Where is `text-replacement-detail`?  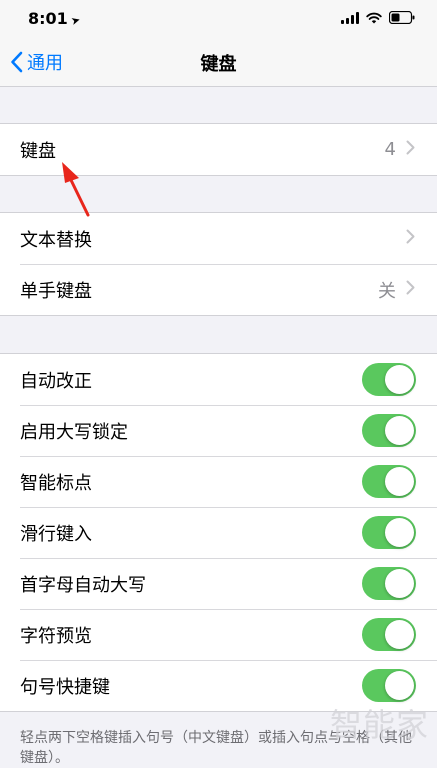 text-replacement-detail is located at coordinates (410, 238).